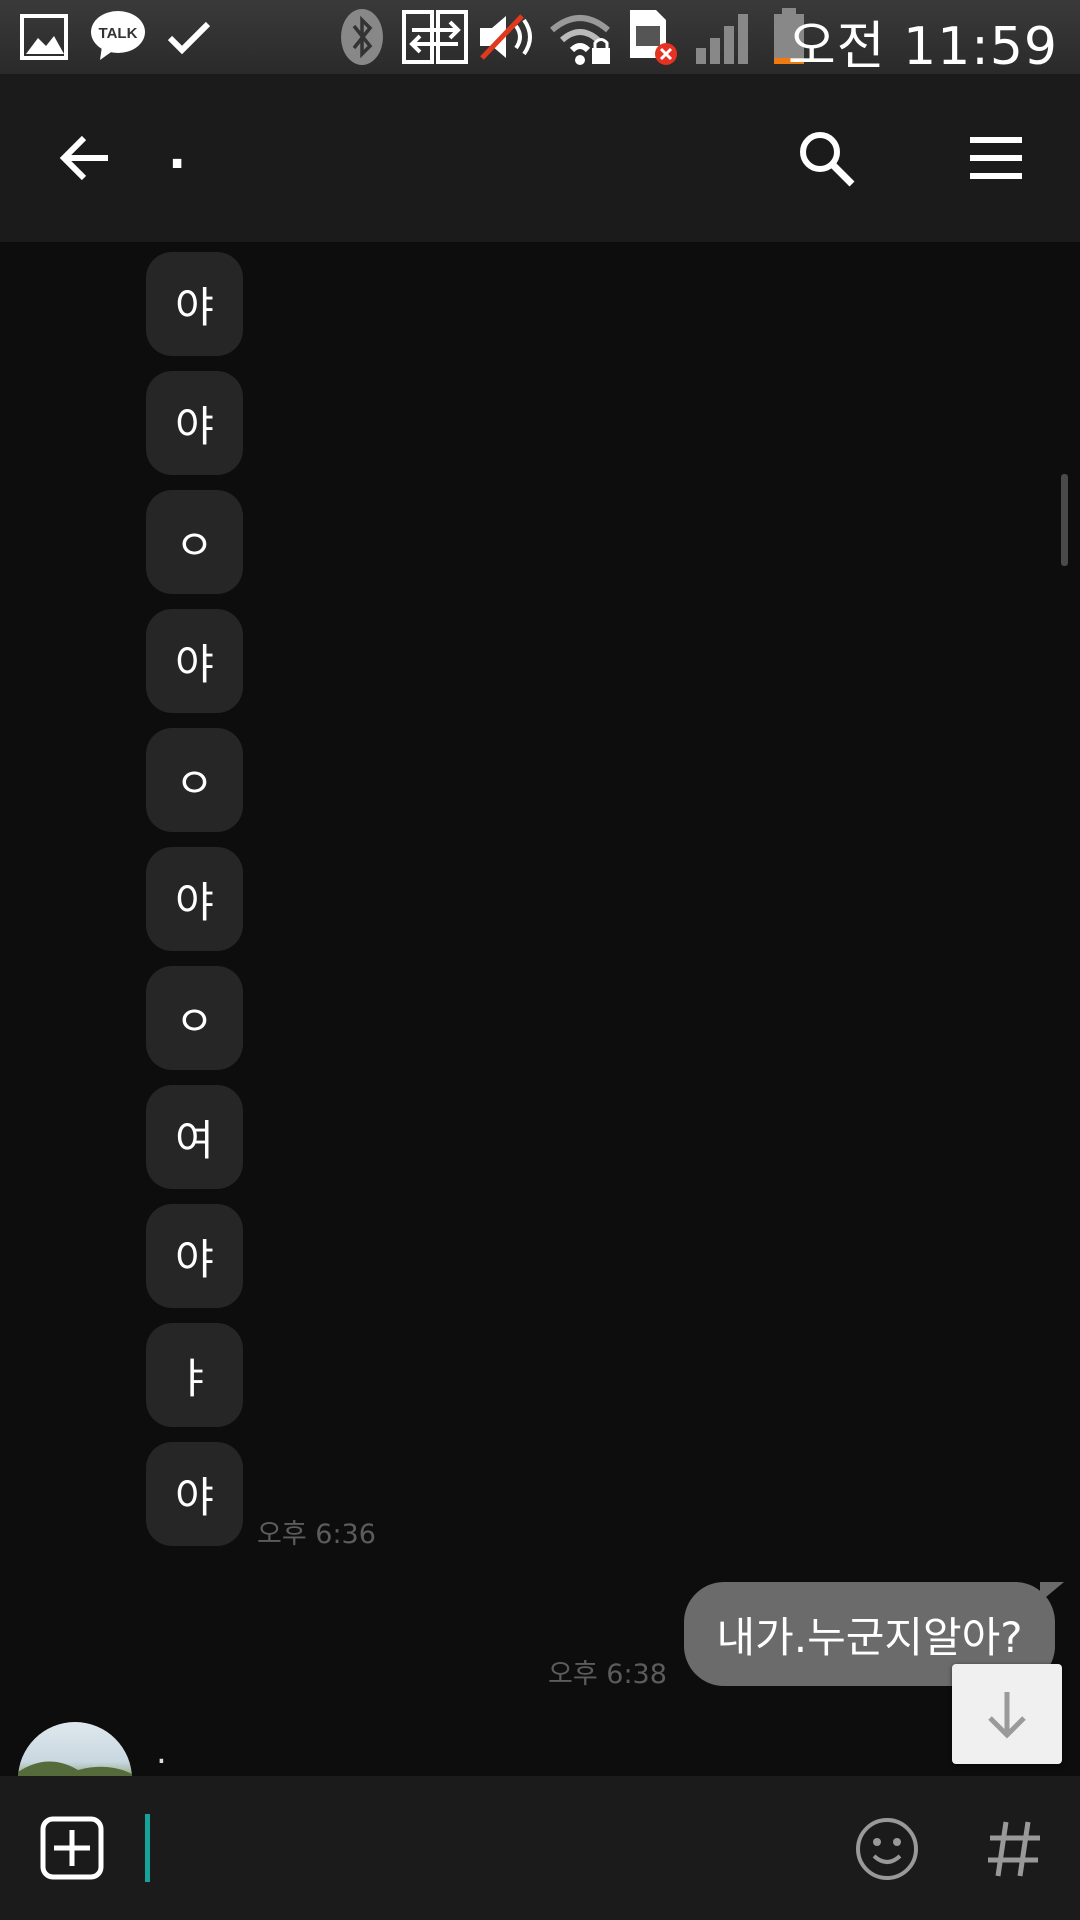 Image resolution: width=1080 pixels, height=1920 pixels. What do you see at coordinates (86, 158) in the screenshot?
I see `back-arrow-icon` at bounding box center [86, 158].